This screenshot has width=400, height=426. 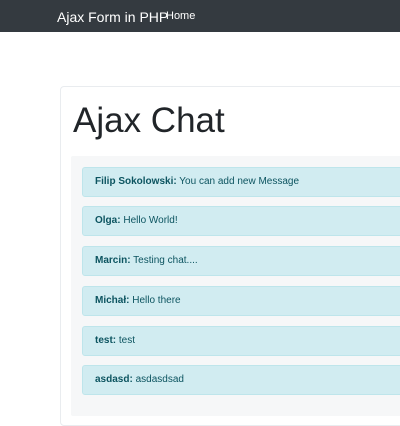 I want to click on message-text: You can add new Message, so click(x=239, y=181).